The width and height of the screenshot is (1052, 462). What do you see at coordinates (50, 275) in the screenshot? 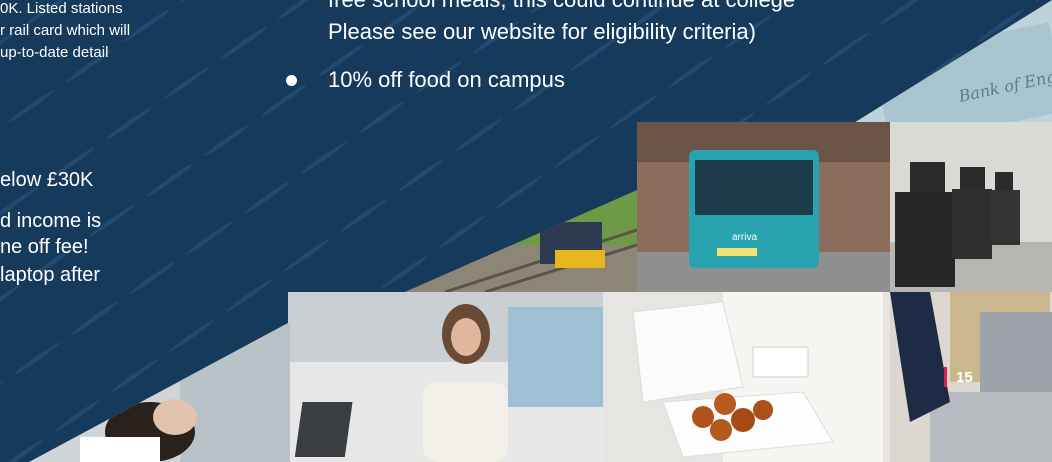
I see `left-big-line: laptop after` at bounding box center [50, 275].